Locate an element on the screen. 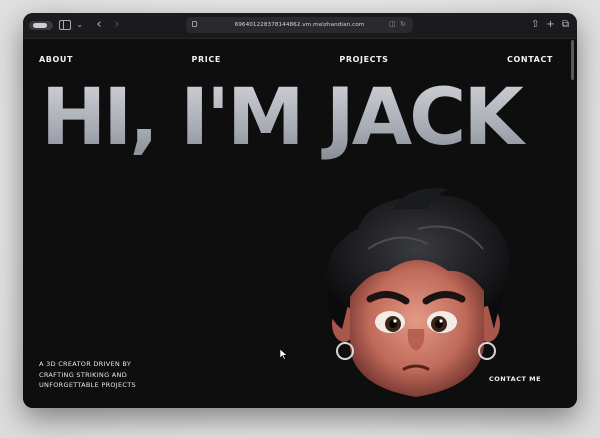 The width and height of the screenshot is (600, 438). translate-icon: ◫ is located at coordinates (392, 24).